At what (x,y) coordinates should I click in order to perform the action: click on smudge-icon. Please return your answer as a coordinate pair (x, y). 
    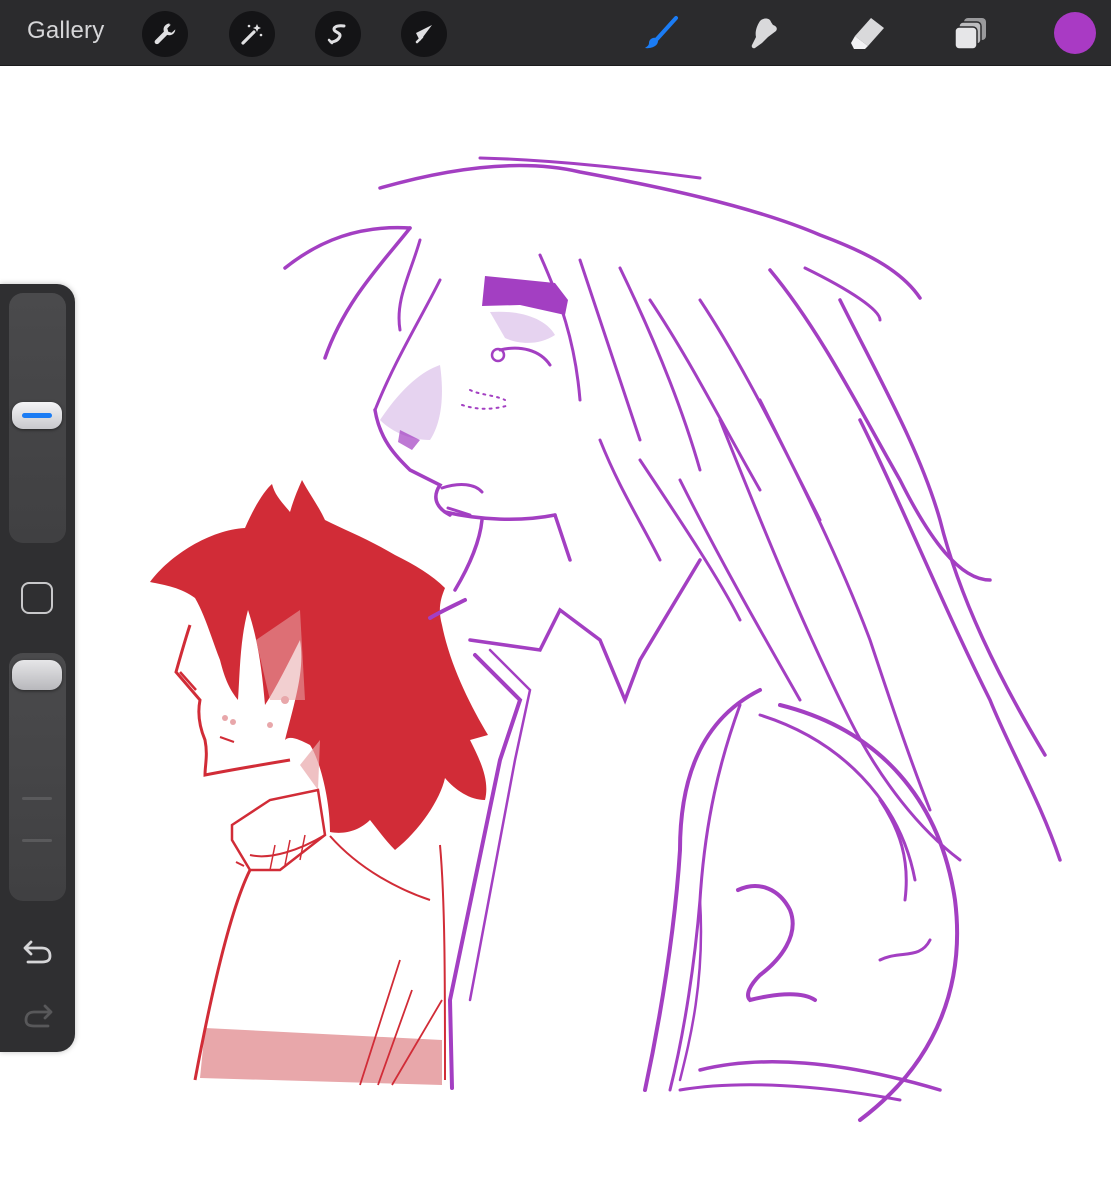
    Looking at the image, I should click on (764, 33).